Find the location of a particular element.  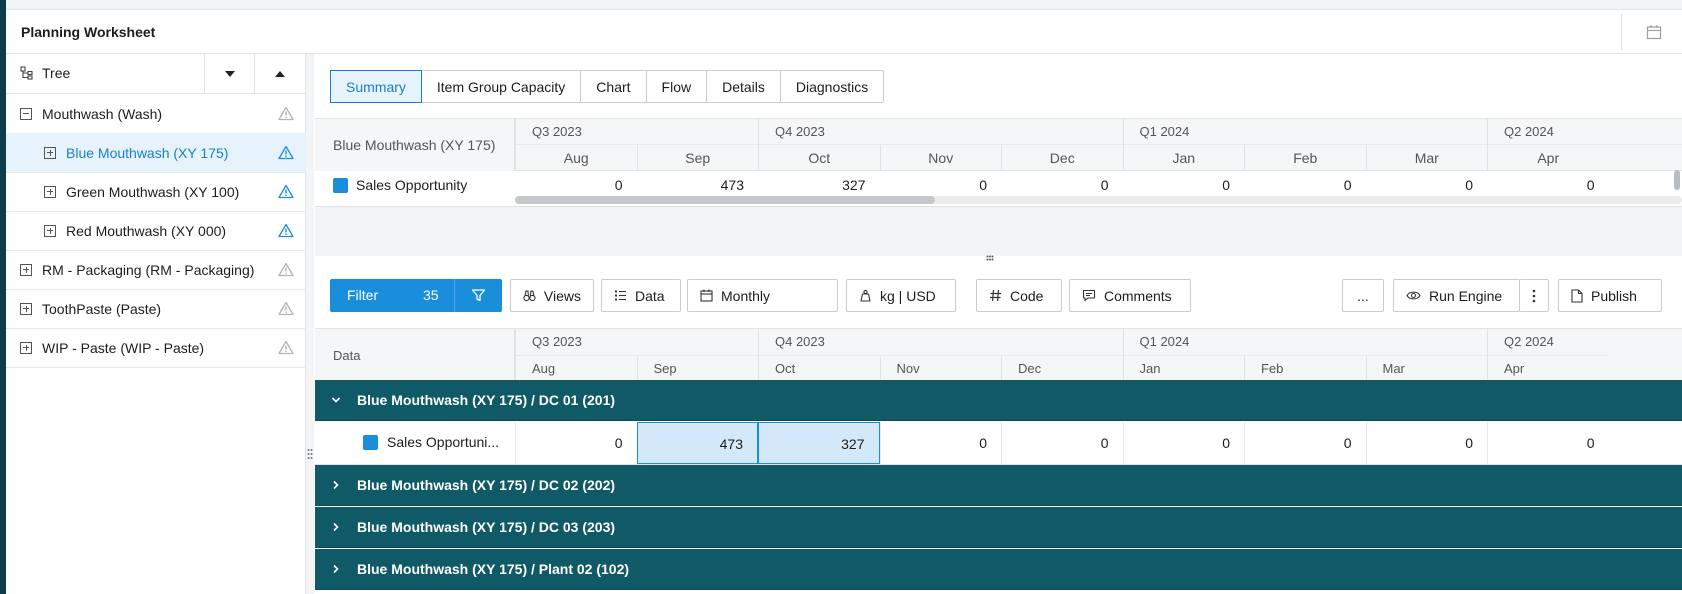

group-label: Blue Mouthwash (XY 175) / Plant 02 (102) is located at coordinates (493, 569).